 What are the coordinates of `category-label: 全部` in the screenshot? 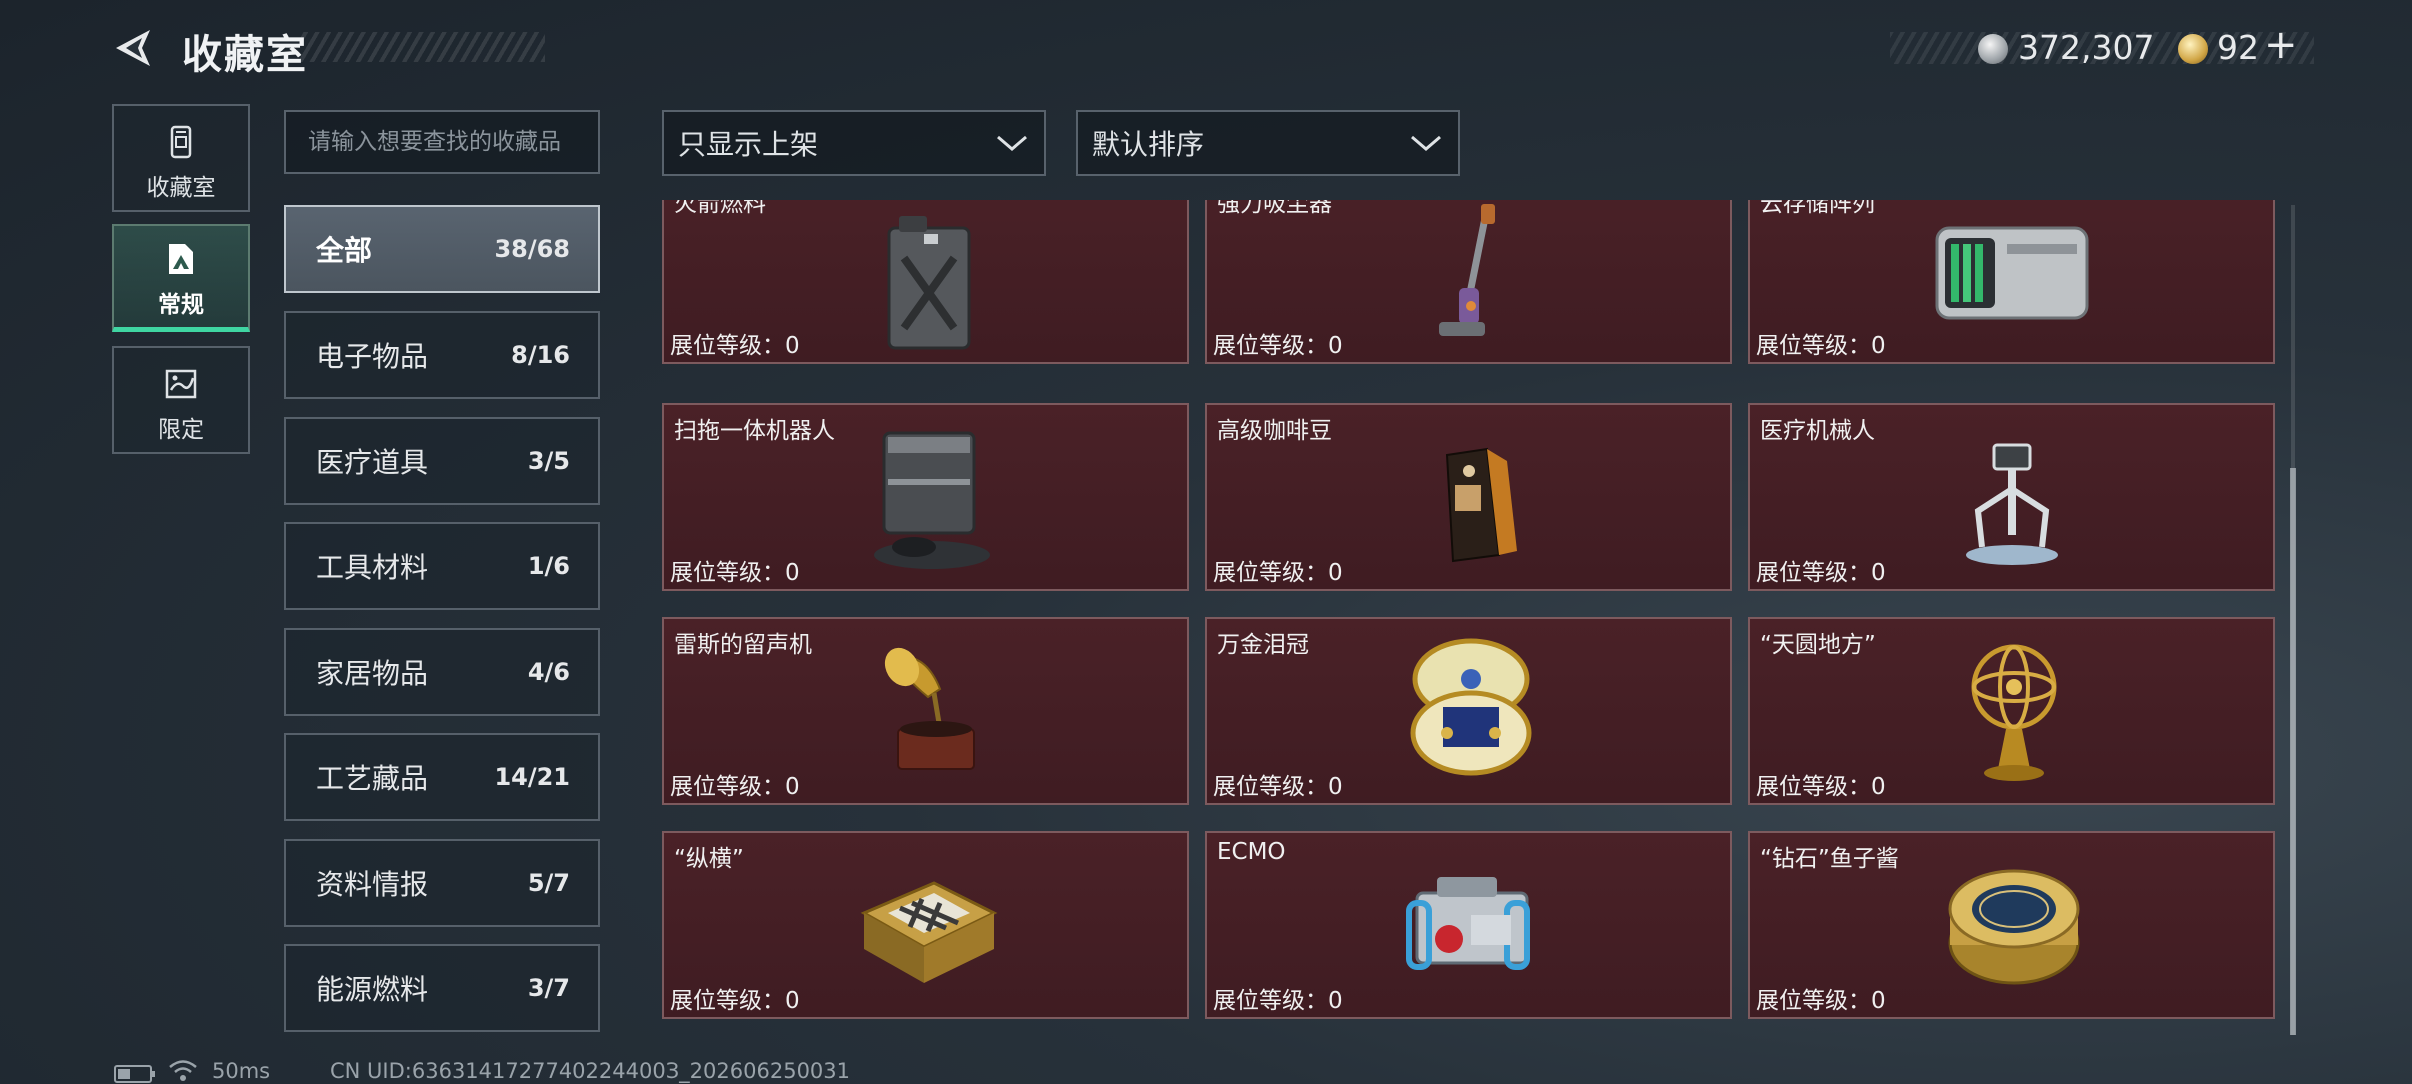 It's located at (344, 250).